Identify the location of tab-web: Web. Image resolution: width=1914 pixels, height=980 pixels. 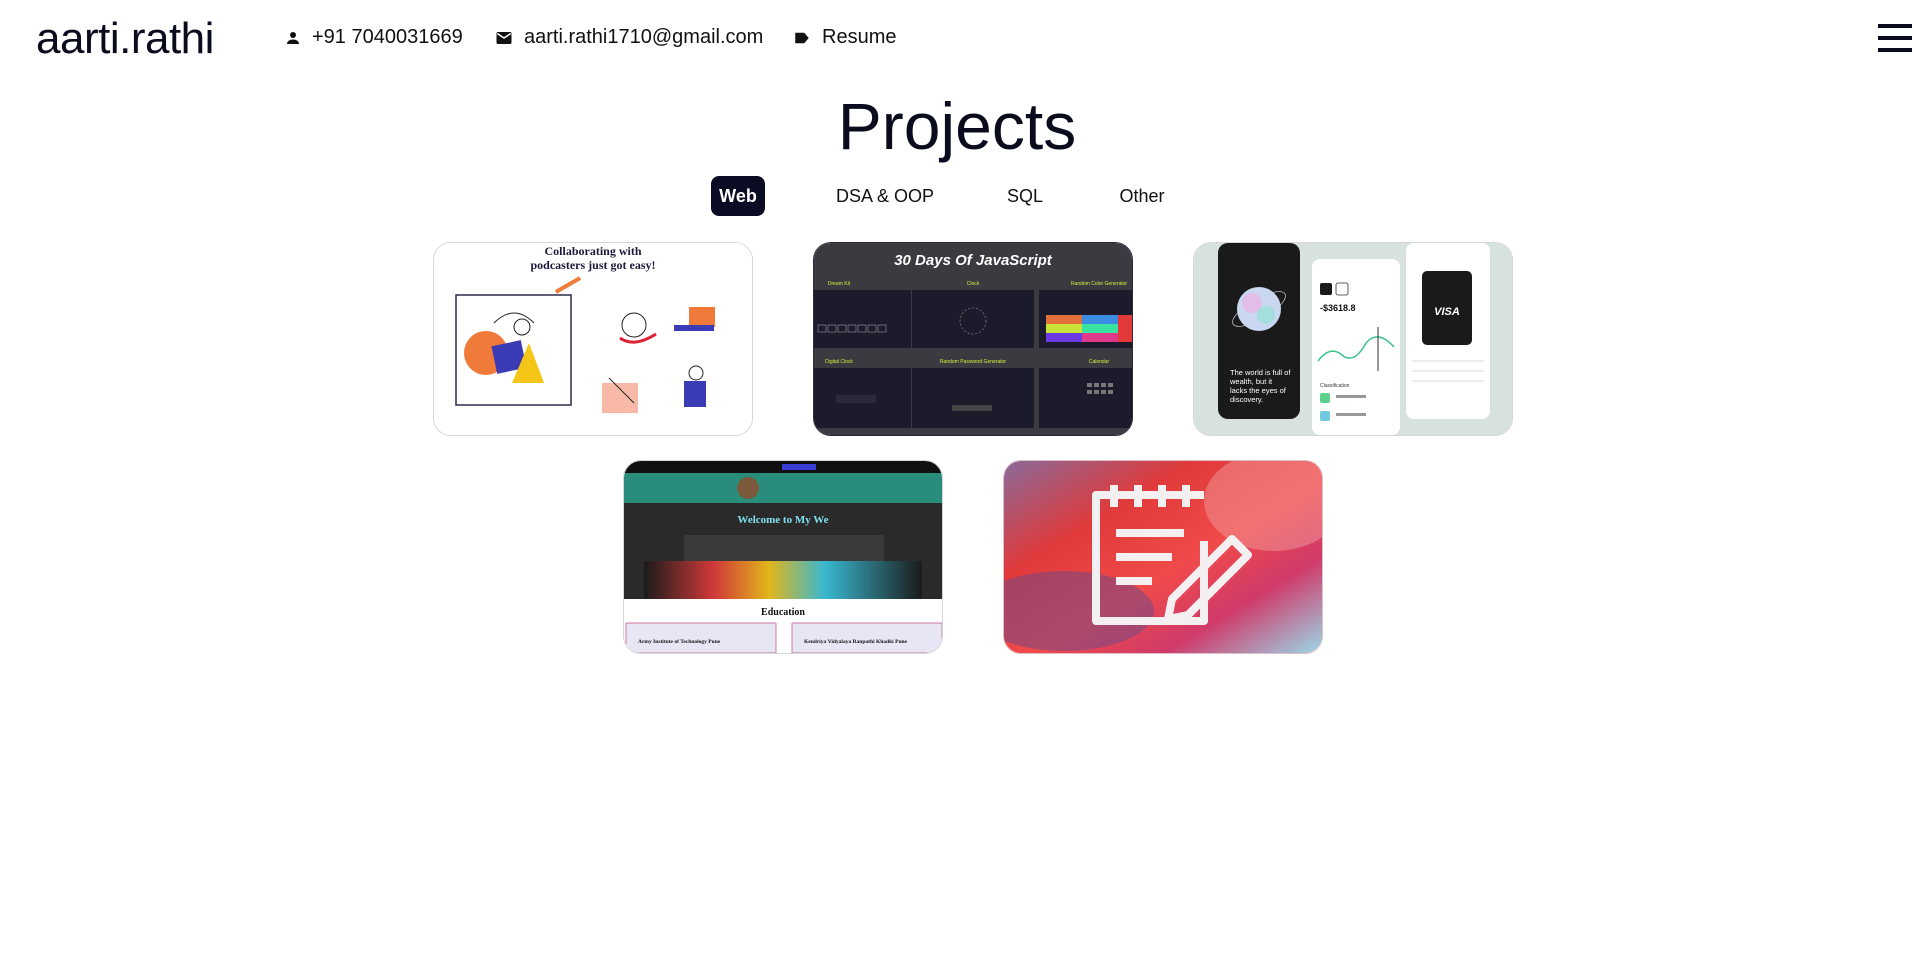
(738, 196).